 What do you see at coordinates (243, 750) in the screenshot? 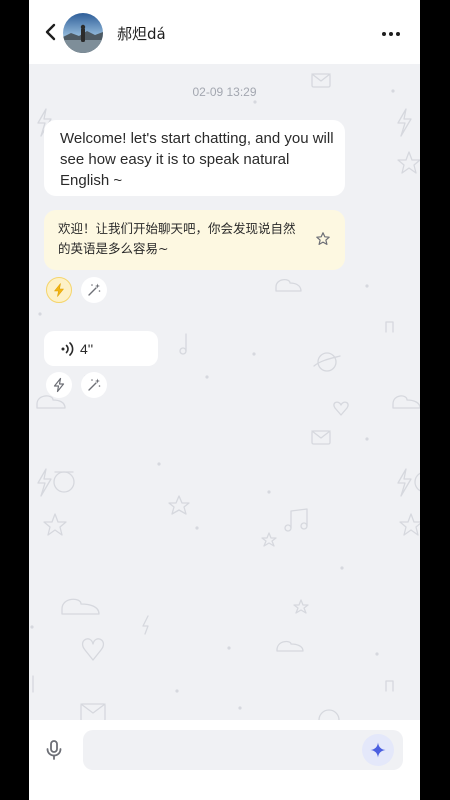
I see `message-input` at bounding box center [243, 750].